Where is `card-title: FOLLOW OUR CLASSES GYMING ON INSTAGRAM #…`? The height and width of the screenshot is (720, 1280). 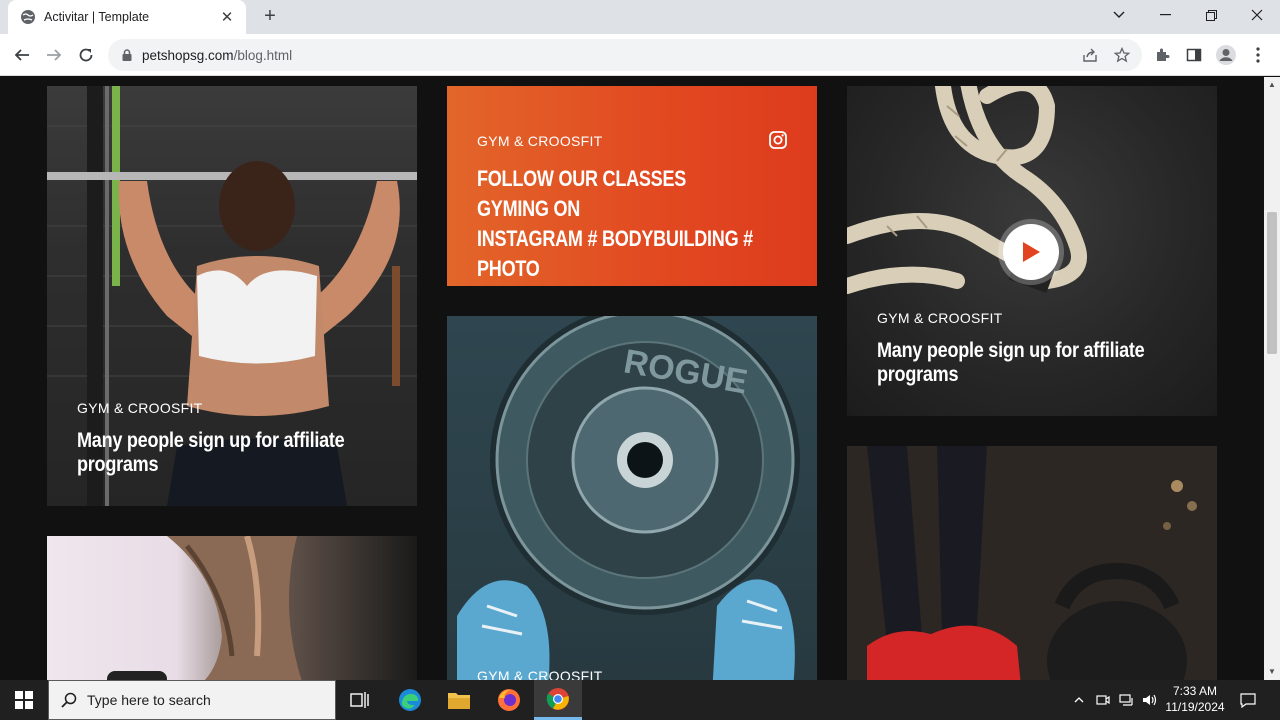 card-title: FOLLOW OUR CLASSES GYMING ON INSTAGRAM #… is located at coordinates (616, 224).